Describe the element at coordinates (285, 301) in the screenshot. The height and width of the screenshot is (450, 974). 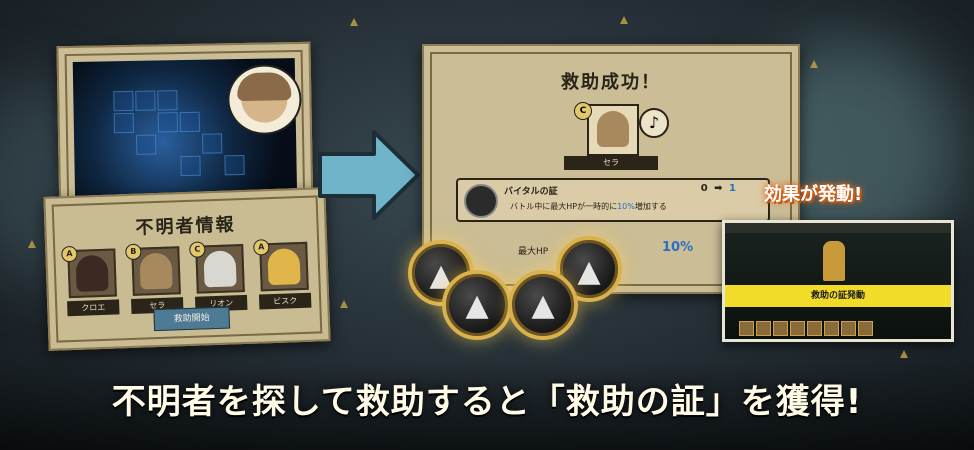
I see `character-name: ビスク` at that location.